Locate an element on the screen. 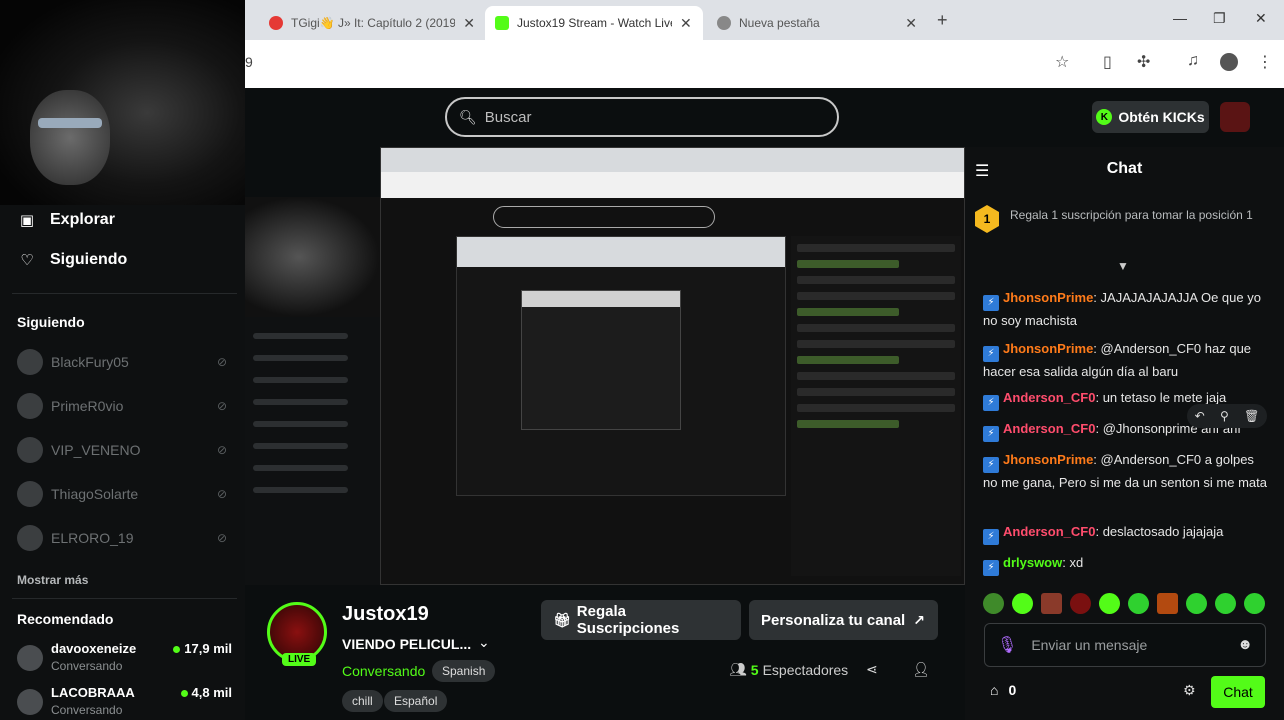 The width and height of the screenshot is (1284, 720). recommended-item: LACOBRAAA Conversando 4,8 mil is located at coordinates (124, 702).